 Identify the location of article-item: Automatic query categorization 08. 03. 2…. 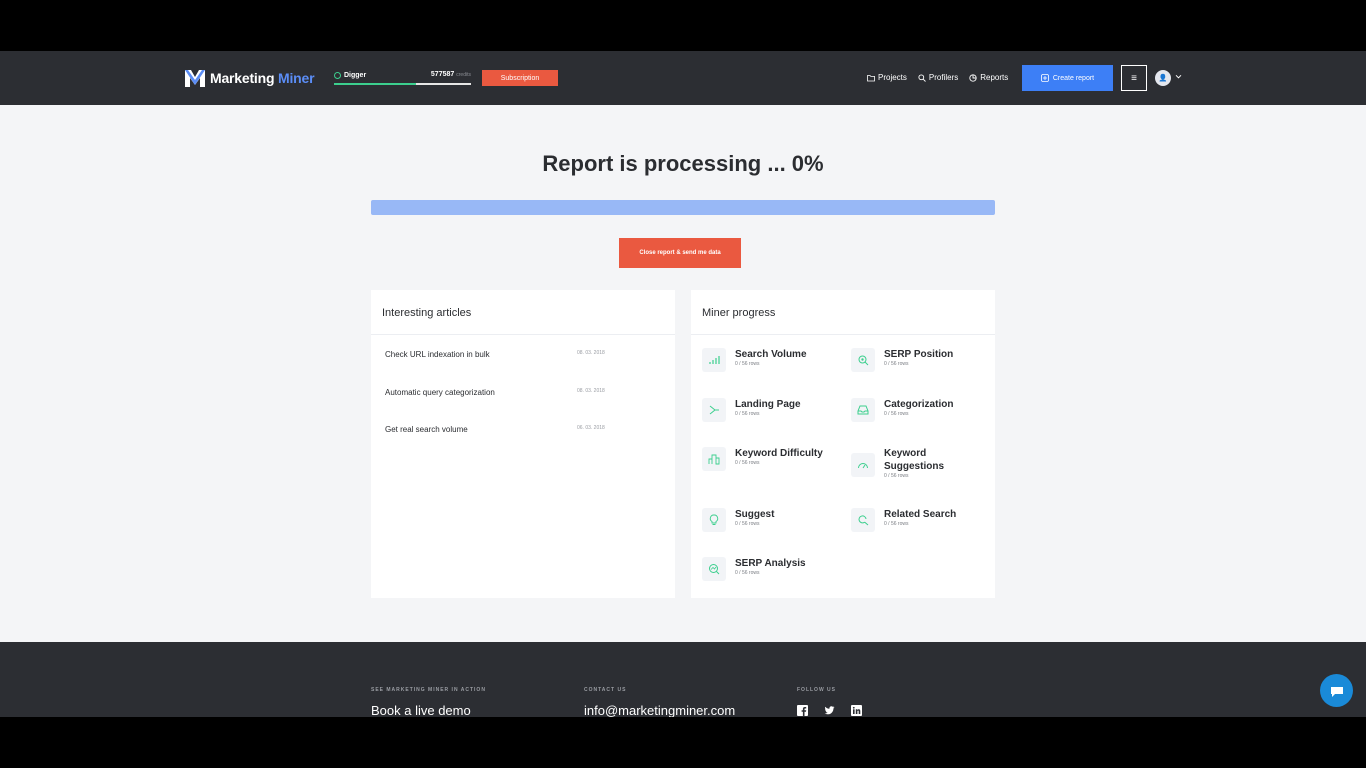
(525, 395).